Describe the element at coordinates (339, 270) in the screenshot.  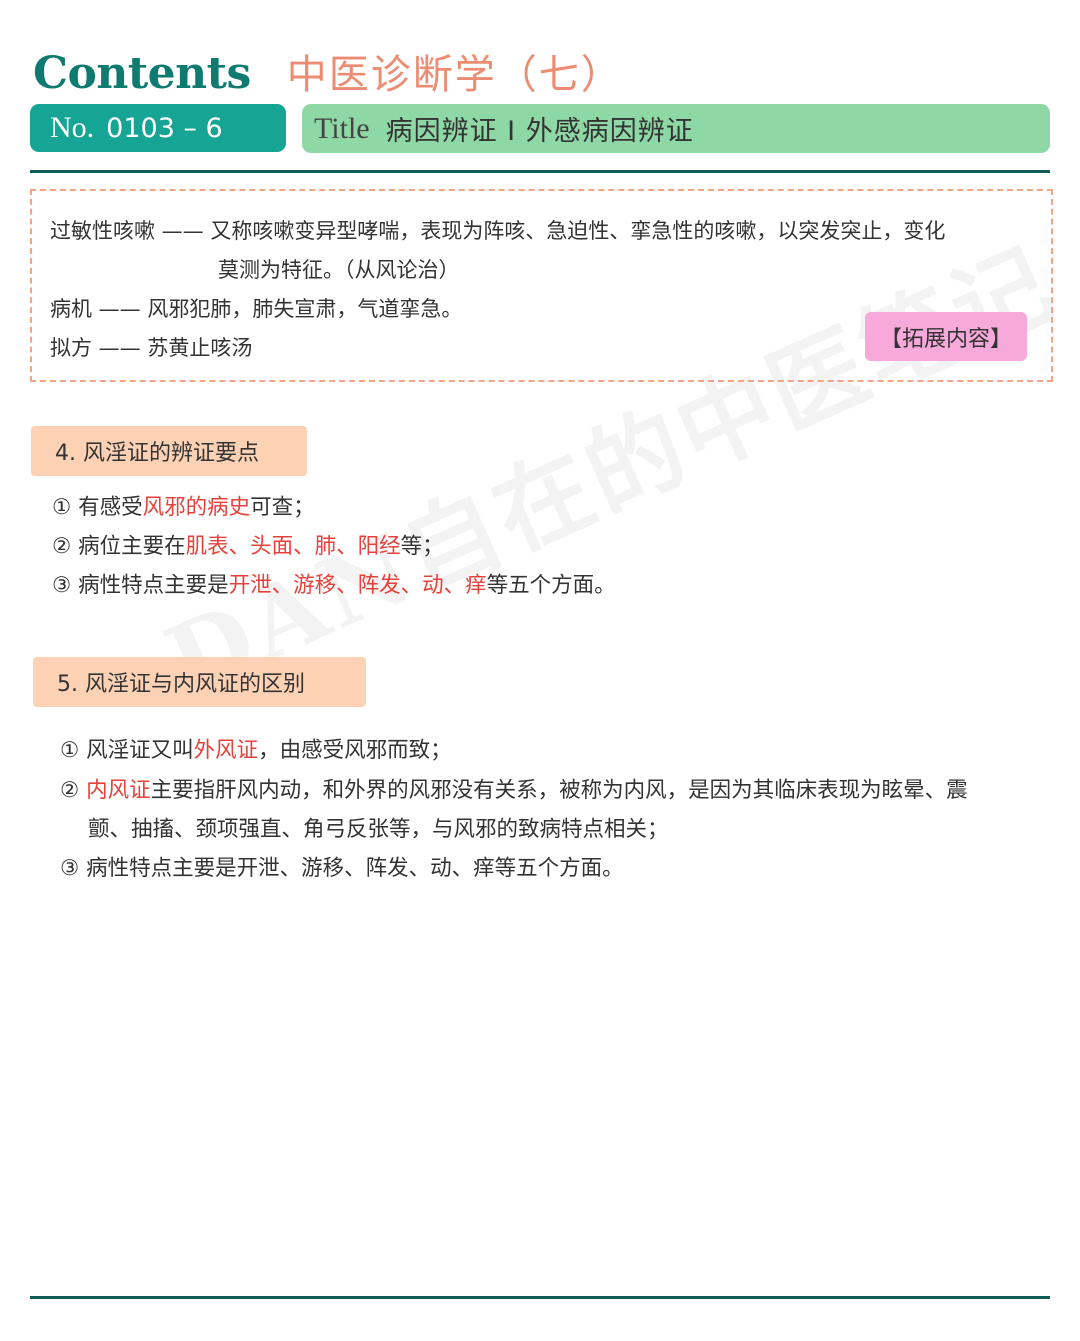
I see `extension-line-2: 莫测为特征。（从风论治）` at that location.